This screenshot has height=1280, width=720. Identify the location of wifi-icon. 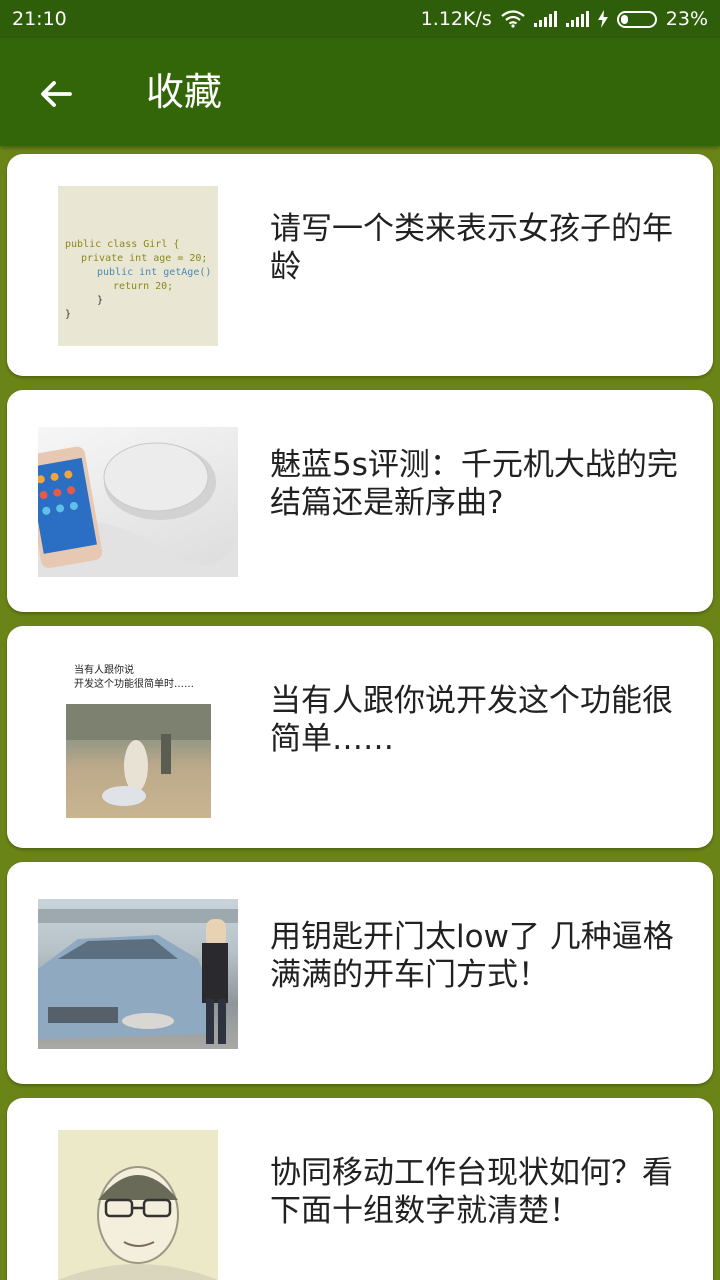
(513, 19).